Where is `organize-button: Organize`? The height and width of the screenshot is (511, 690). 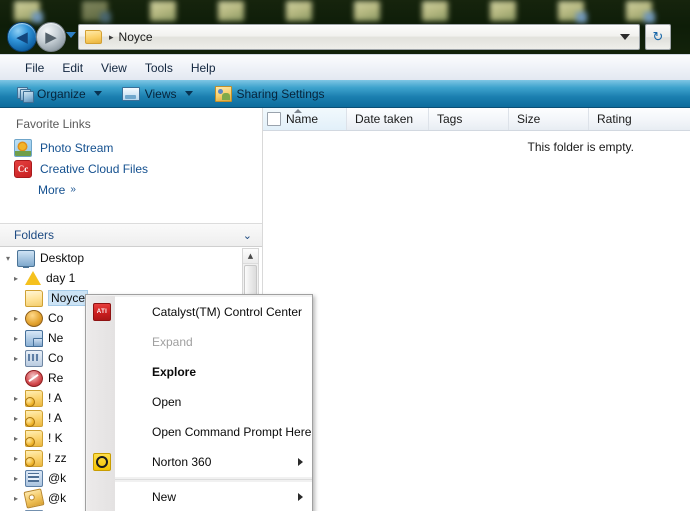 organize-button: Organize is located at coordinates (61, 94).